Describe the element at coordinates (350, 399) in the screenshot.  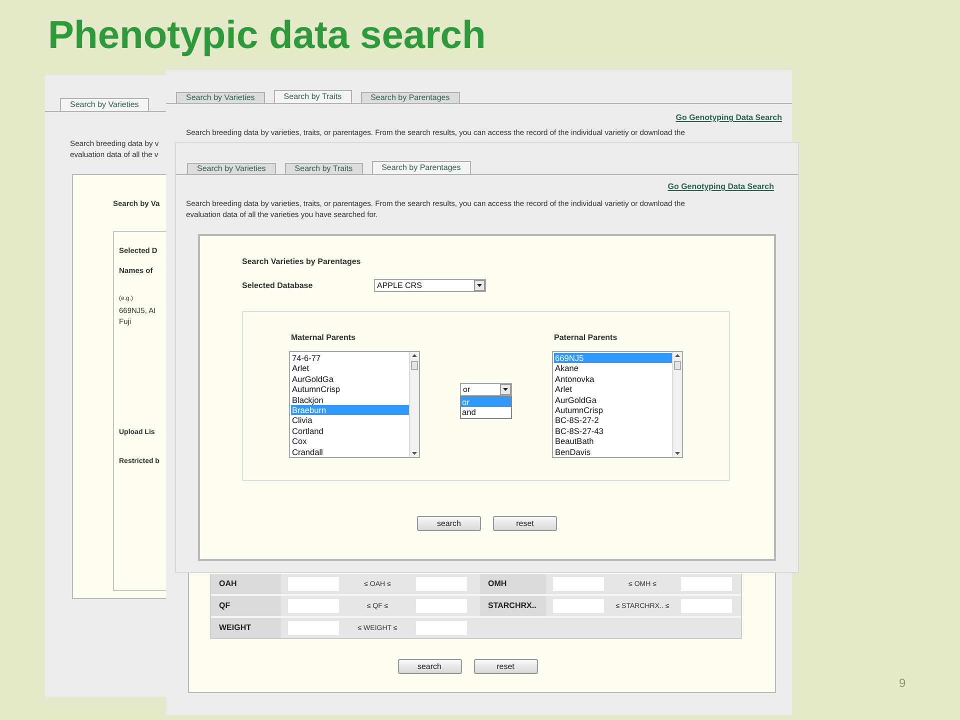
I see `list-option: Blackjon` at that location.